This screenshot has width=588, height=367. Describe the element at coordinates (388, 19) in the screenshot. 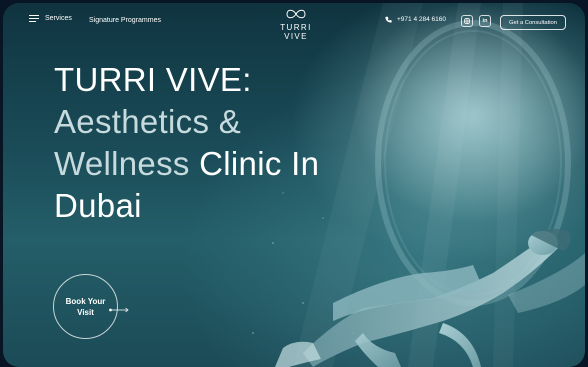

I see `phone-icon` at that location.